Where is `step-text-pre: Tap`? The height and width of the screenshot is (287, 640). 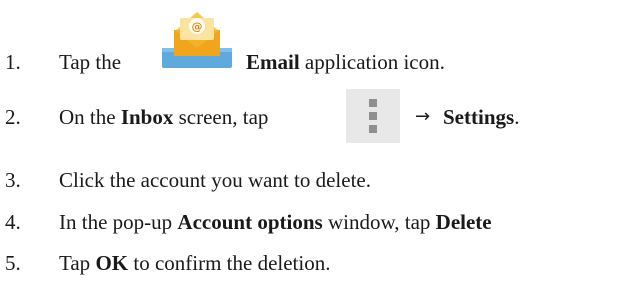
step-text-pre: Tap is located at coordinates (75, 263).